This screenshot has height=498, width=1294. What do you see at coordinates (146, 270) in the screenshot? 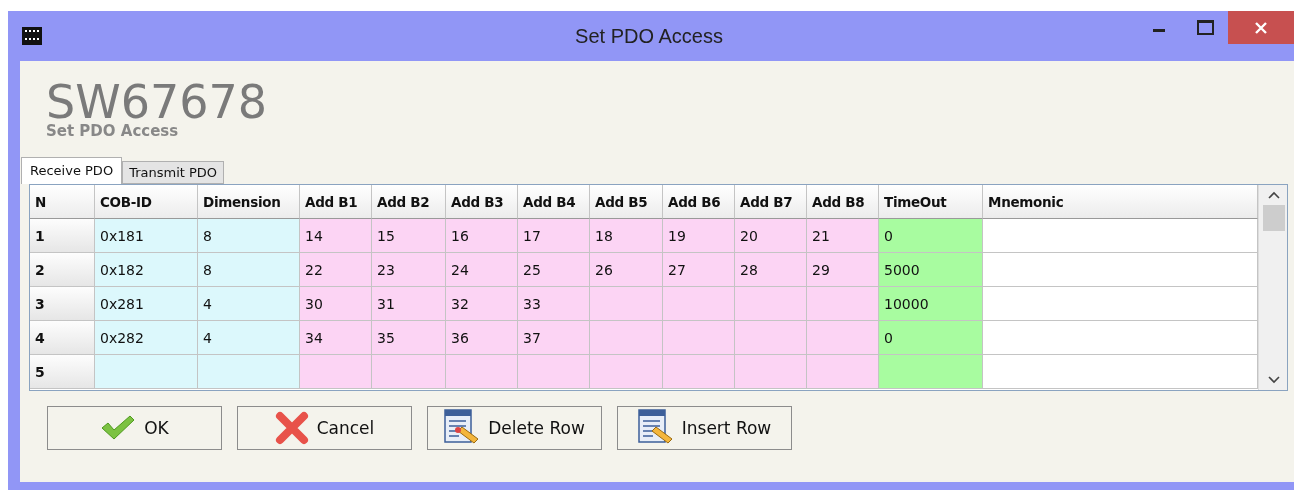
I see `table-cell: 0x182` at bounding box center [146, 270].